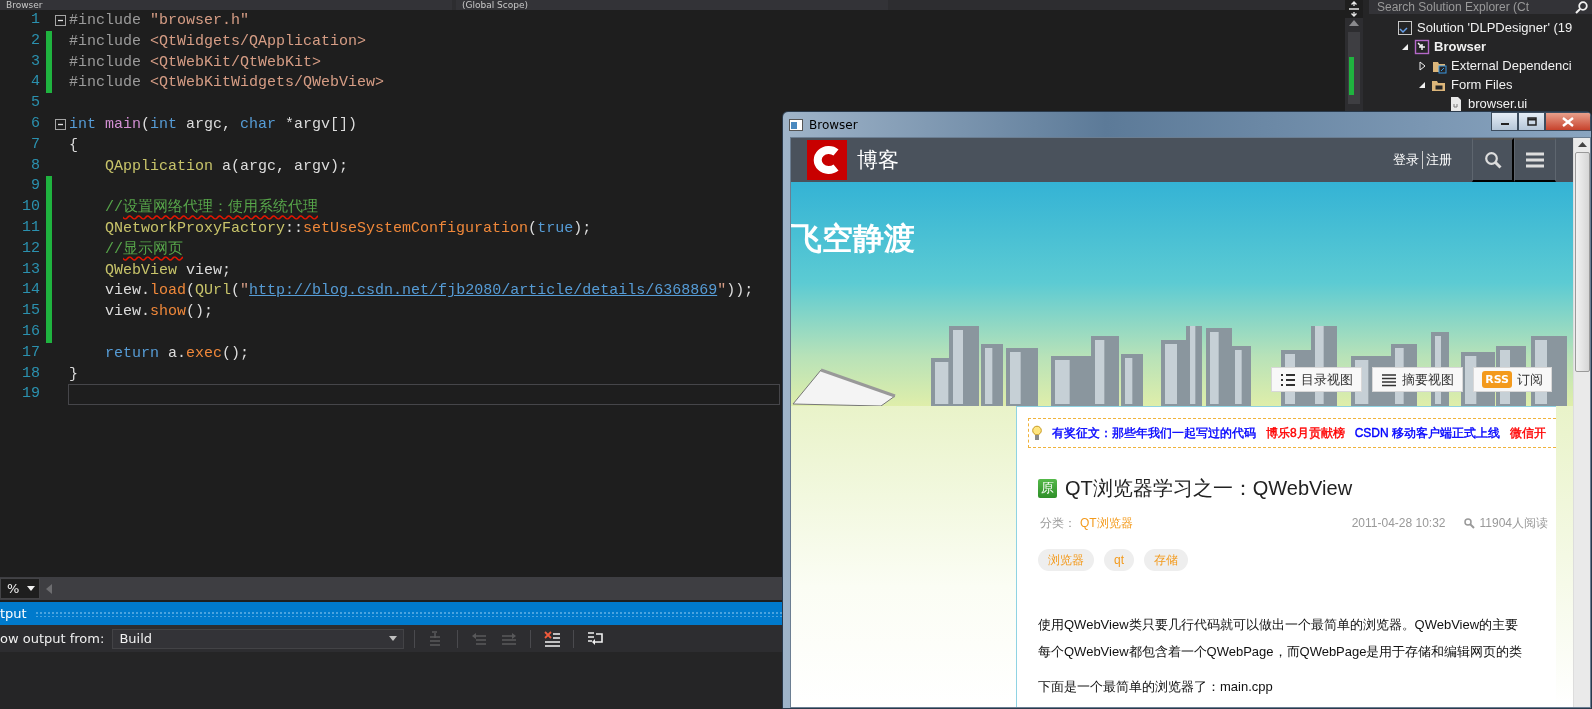 The height and width of the screenshot is (709, 1592). I want to click on menu-icon, so click(1535, 160).